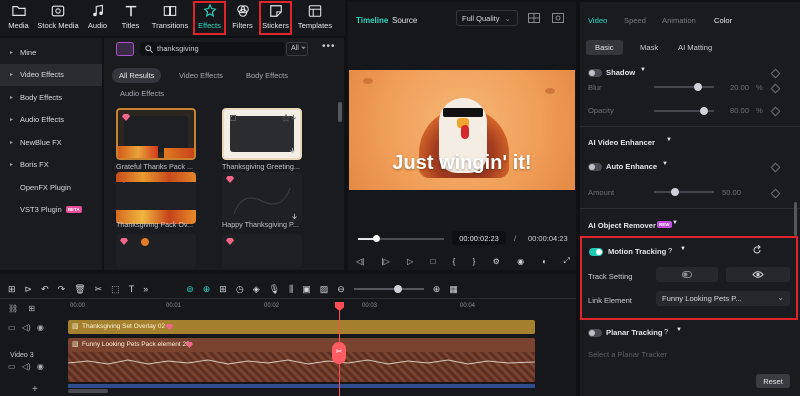 The height and width of the screenshot is (396, 800). I want to click on audio-mixer-icon: ⫼, so click(291, 289).